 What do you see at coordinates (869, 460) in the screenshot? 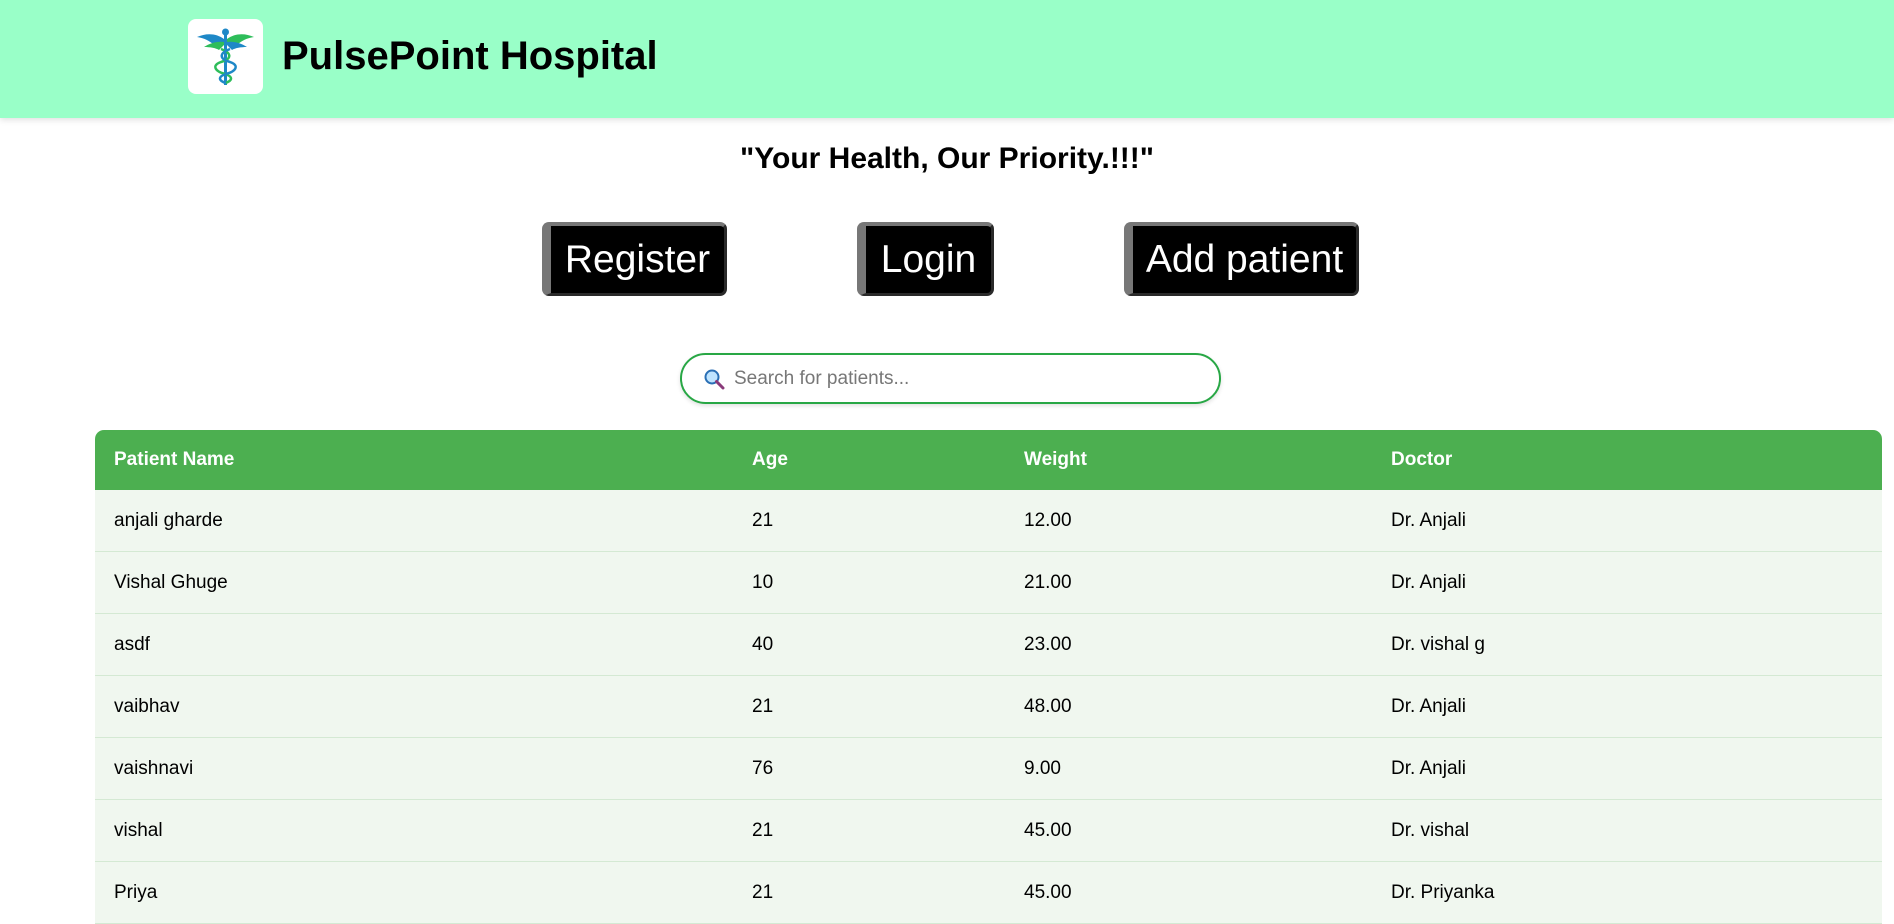
I see `column-header-age: Age` at bounding box center [869, 460].